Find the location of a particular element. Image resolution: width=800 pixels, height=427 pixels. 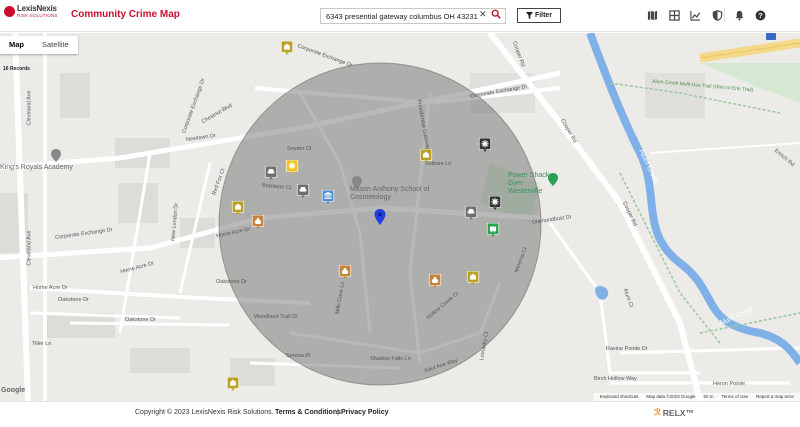

relx-logo: ℛ RELX™ is located at coordinates (674, 412).